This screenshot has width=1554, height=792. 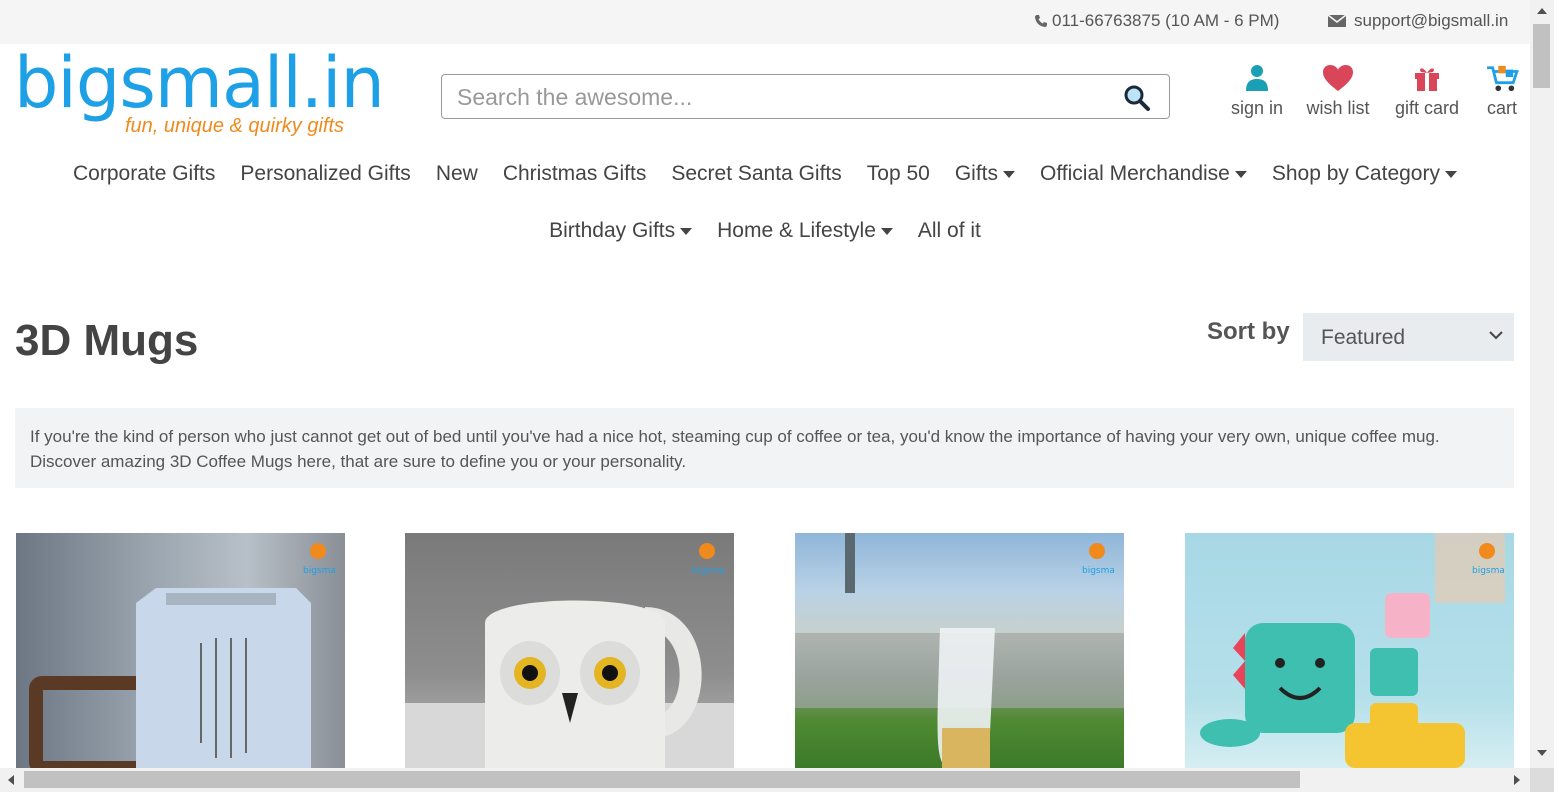 What do you see at coordinates (11, 780) in the screenshot?
I see `scroll-left-icon` at bounding box center [11, 780].